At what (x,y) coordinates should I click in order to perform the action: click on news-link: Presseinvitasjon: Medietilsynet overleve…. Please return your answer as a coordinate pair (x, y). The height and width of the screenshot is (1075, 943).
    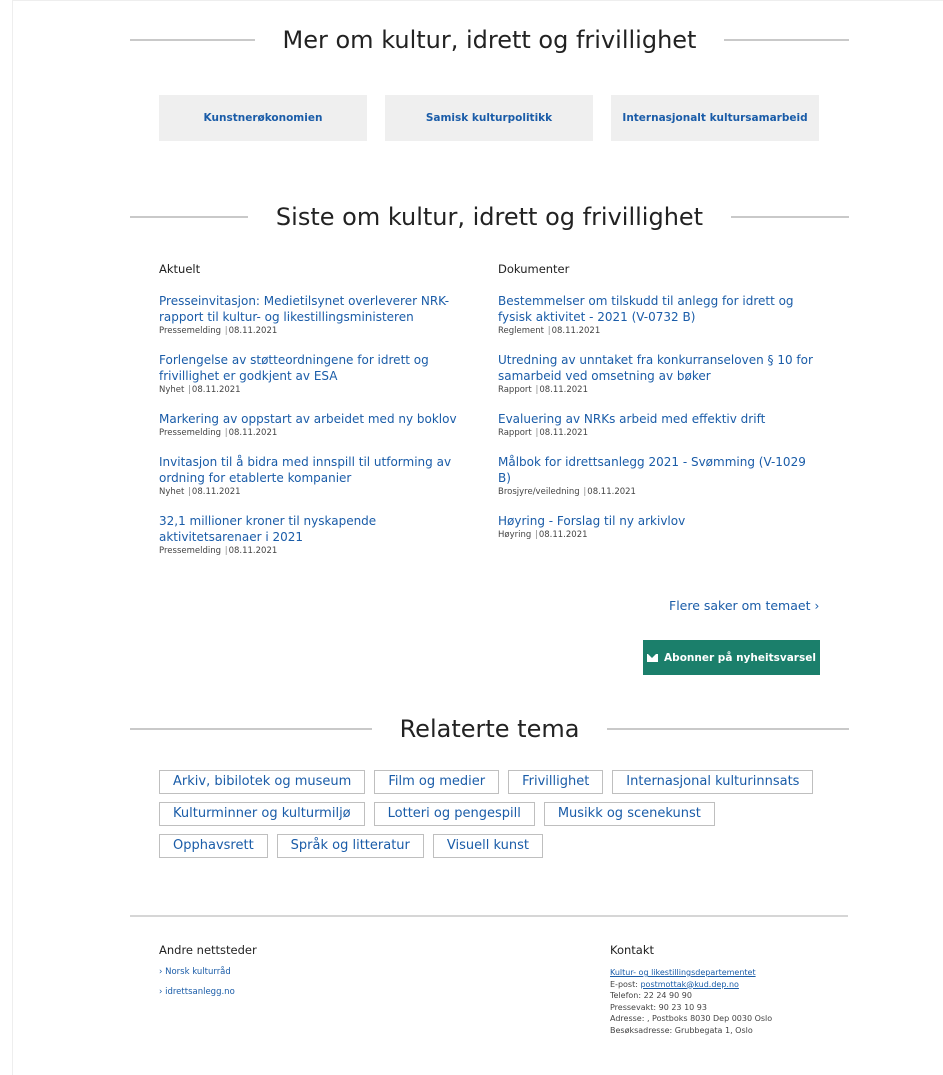
    Looking at the image, I should click on (319, 309).